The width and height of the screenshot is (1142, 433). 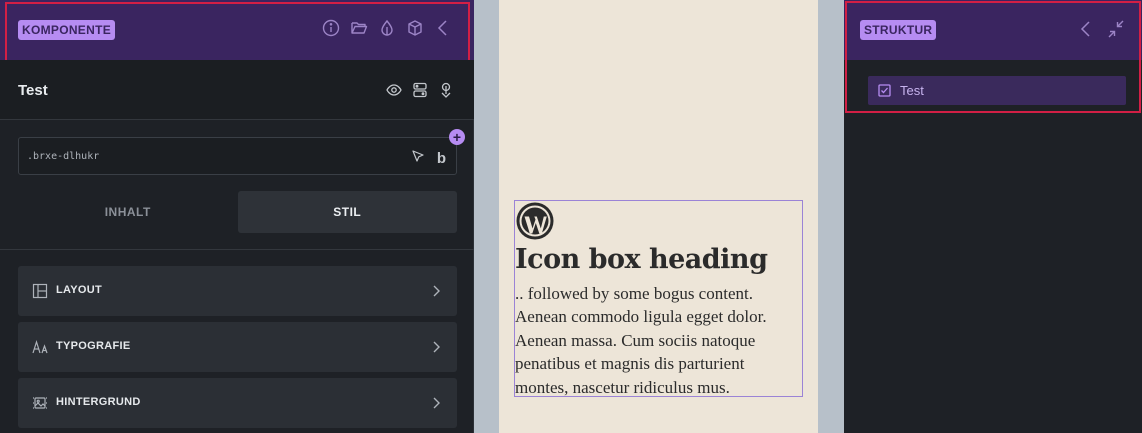 What do you see at coordinates (237, 30) in the screenshot?
I see `component-panel-header: KOMPONENTE` at bounding box center [237, 30].